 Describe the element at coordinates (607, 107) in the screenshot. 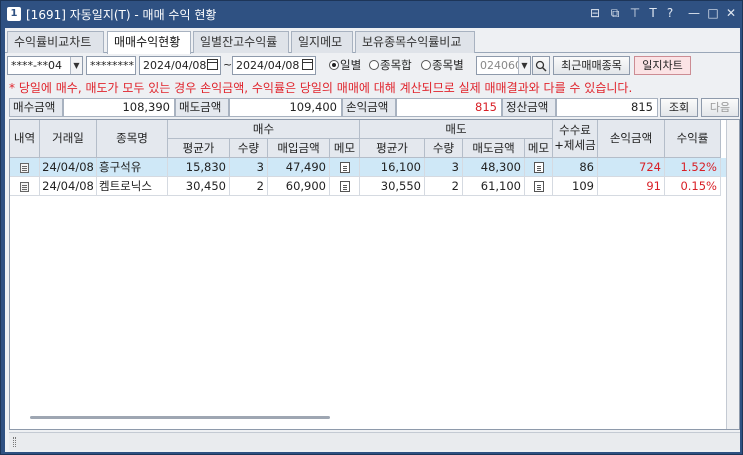

I see `settle-value: 815` at that location.